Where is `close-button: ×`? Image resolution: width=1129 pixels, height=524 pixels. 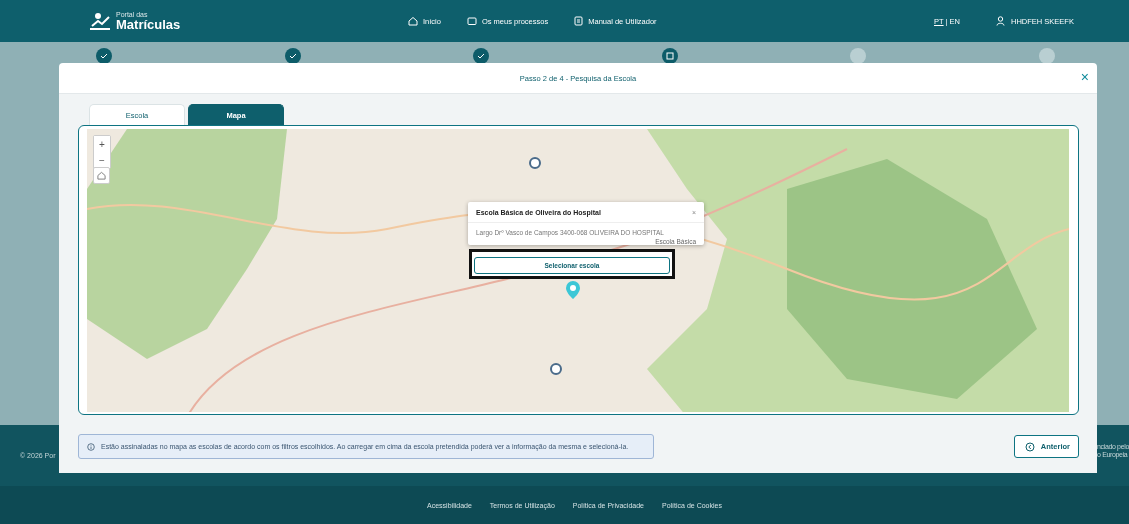 close-button: × is located at coordinates (1084, 77).